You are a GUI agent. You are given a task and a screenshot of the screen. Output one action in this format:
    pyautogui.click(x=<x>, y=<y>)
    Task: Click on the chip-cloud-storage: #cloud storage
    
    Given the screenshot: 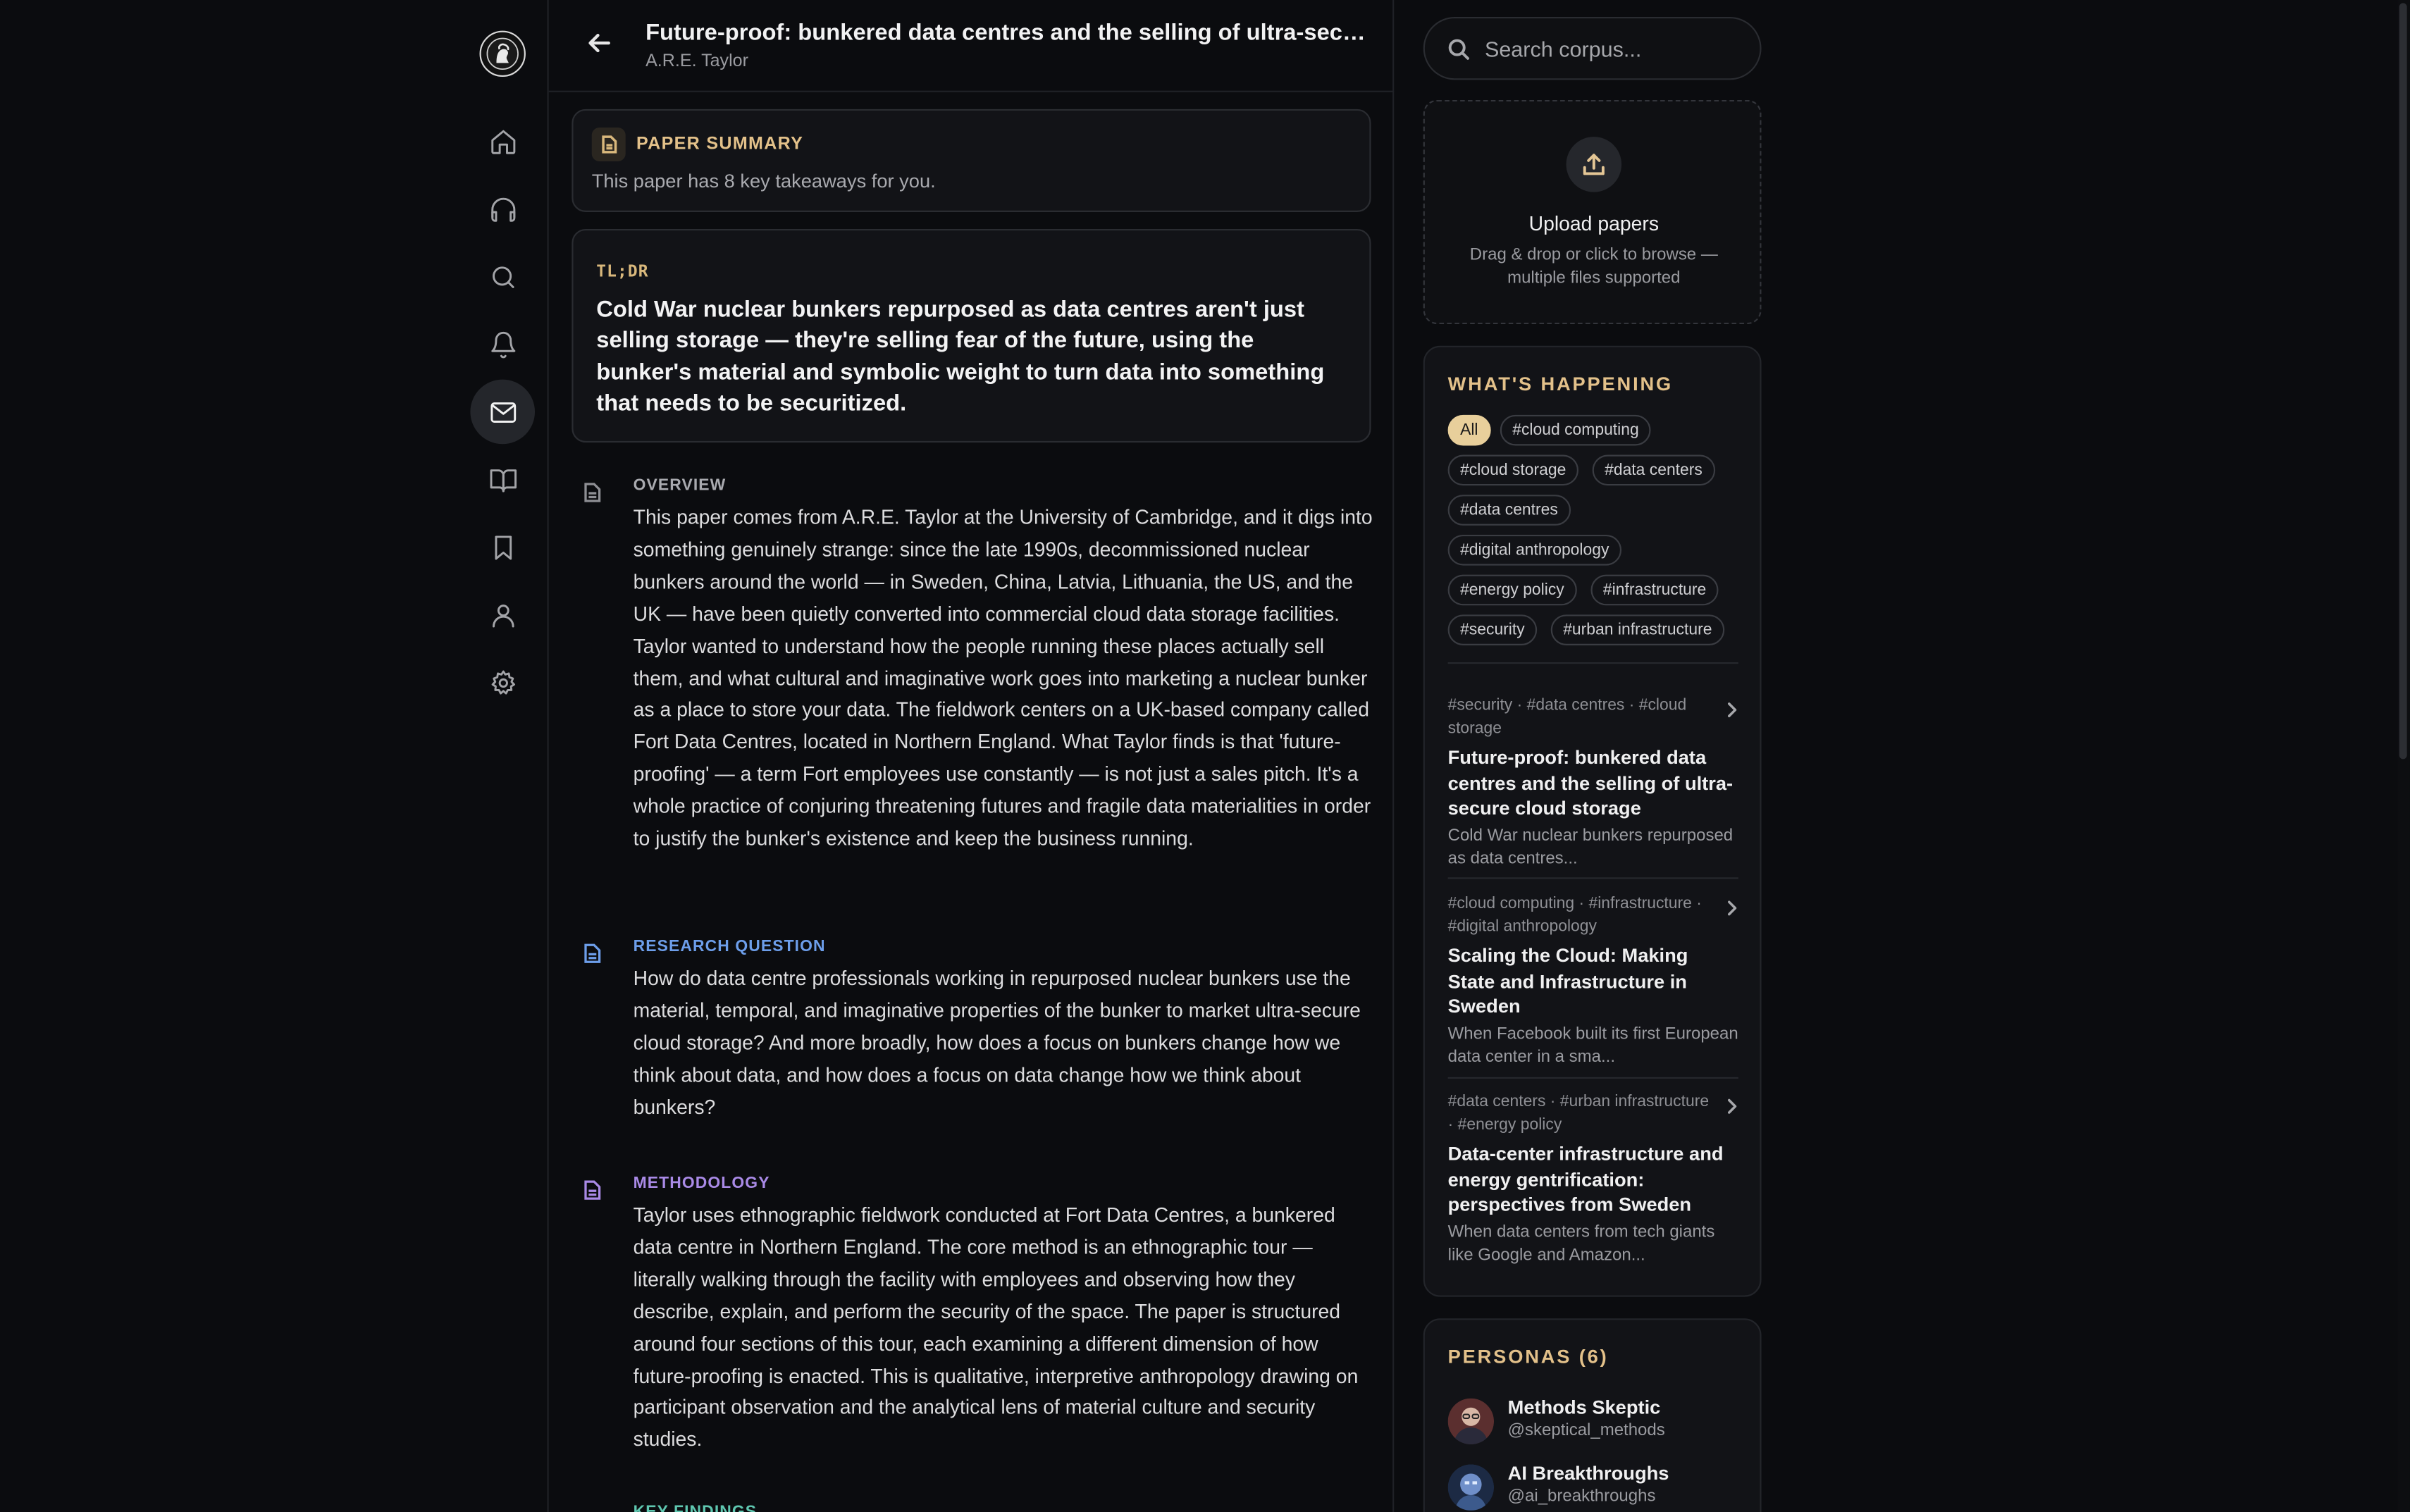 What is the action you would take?
    pyautogui.click(x=1512, y=470)
    